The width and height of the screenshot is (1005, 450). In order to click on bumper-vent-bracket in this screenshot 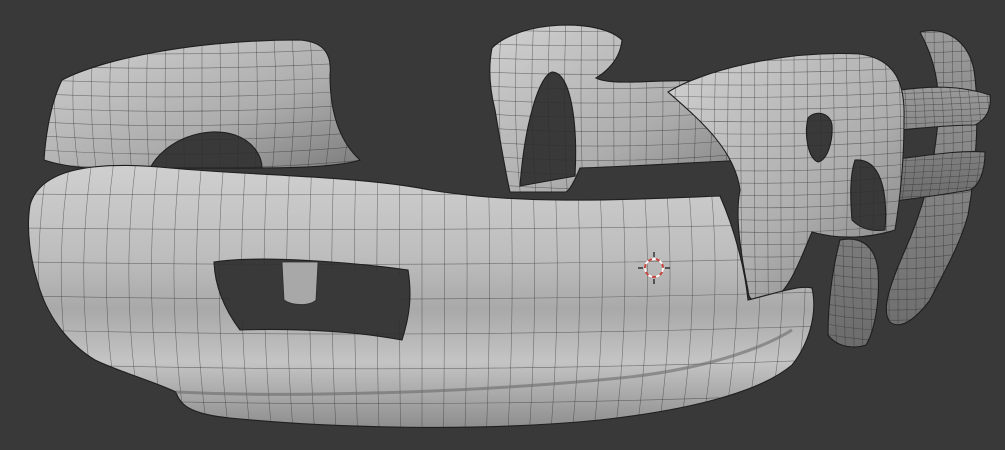, I will do `click(300, 283)`.